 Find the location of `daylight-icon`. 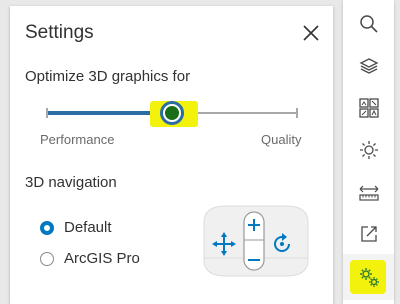

daylight-icon is located at coordinates (368, 150).